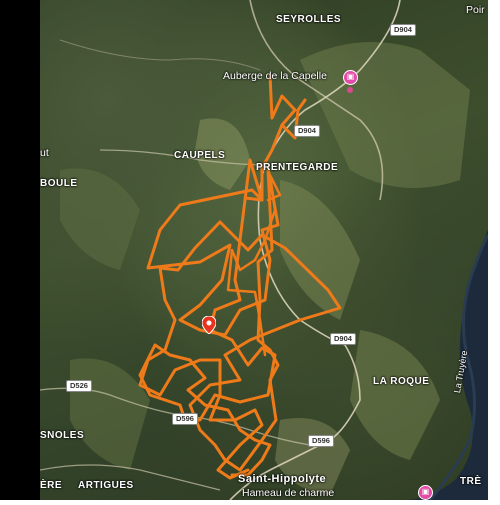  I want to click on left-black-bar, so click(20, 250).